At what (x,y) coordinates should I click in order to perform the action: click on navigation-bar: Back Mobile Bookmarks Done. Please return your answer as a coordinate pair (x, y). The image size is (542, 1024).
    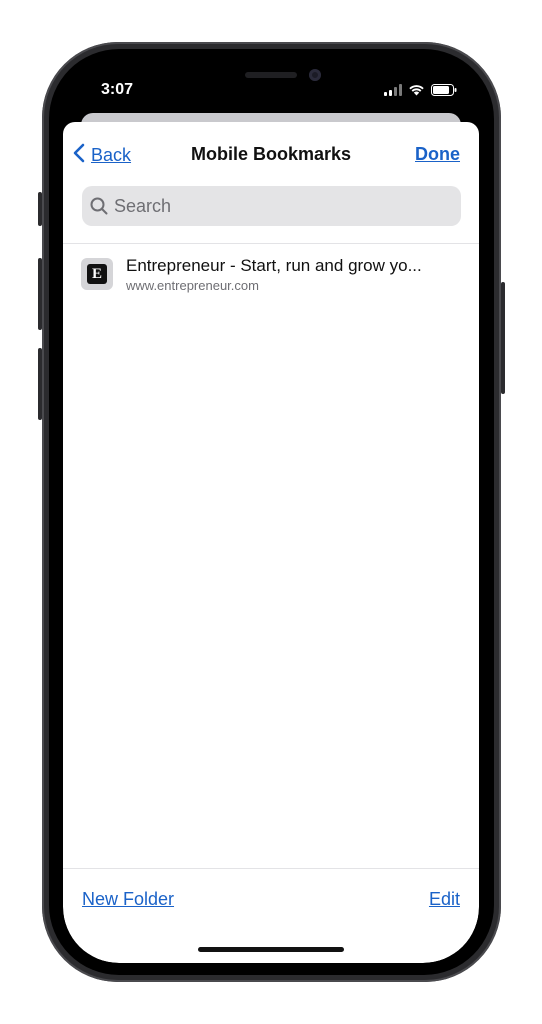
    Looking at the image, I should click on (271, 154).